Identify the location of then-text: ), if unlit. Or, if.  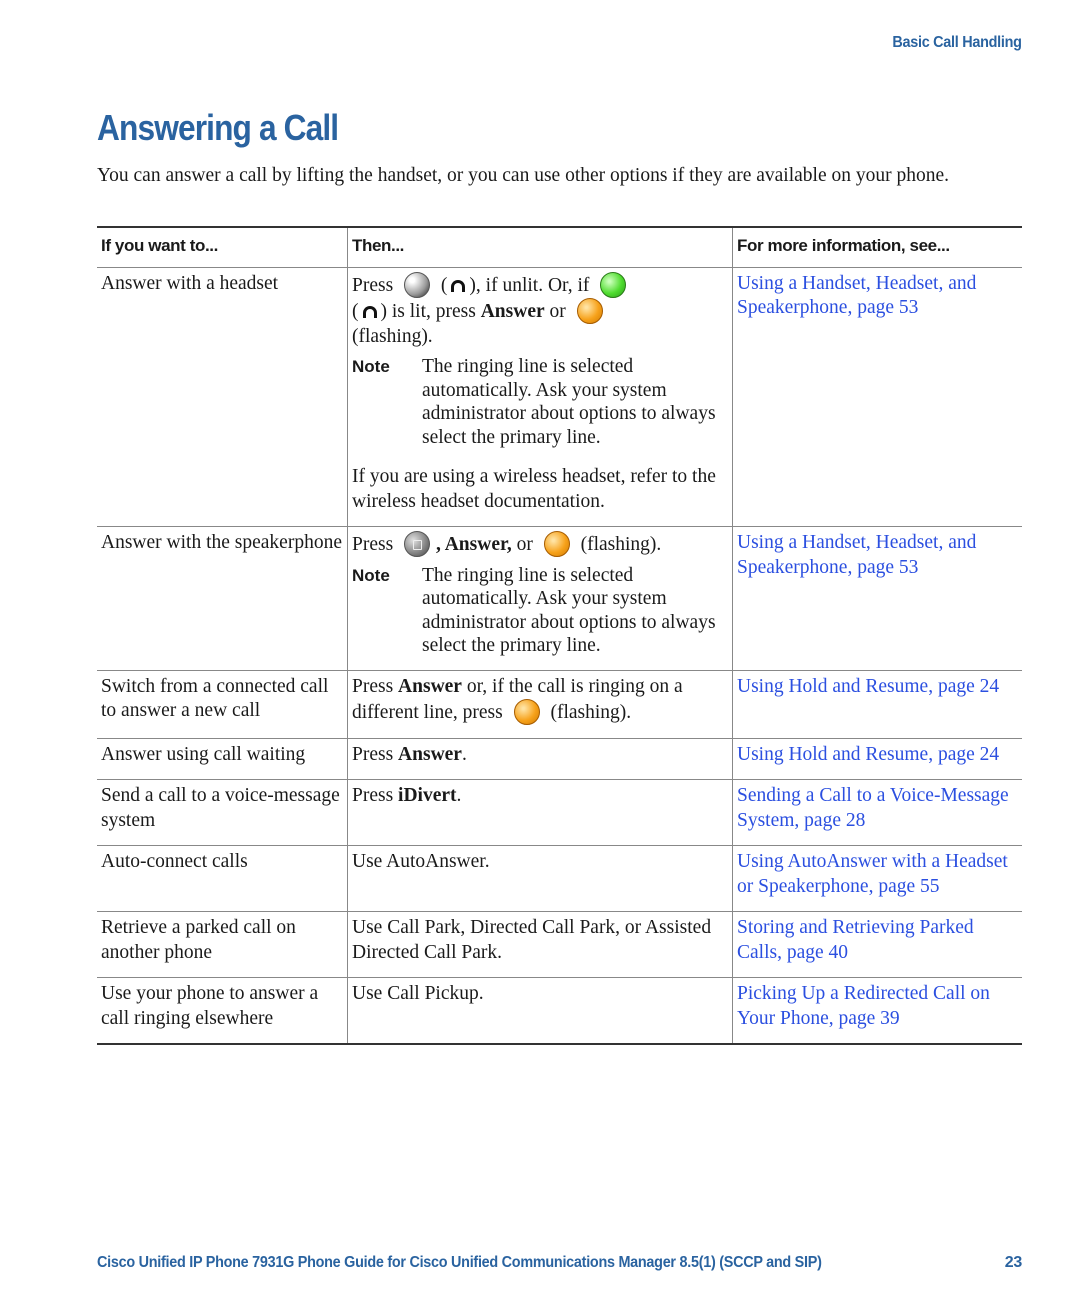
(529, 285).